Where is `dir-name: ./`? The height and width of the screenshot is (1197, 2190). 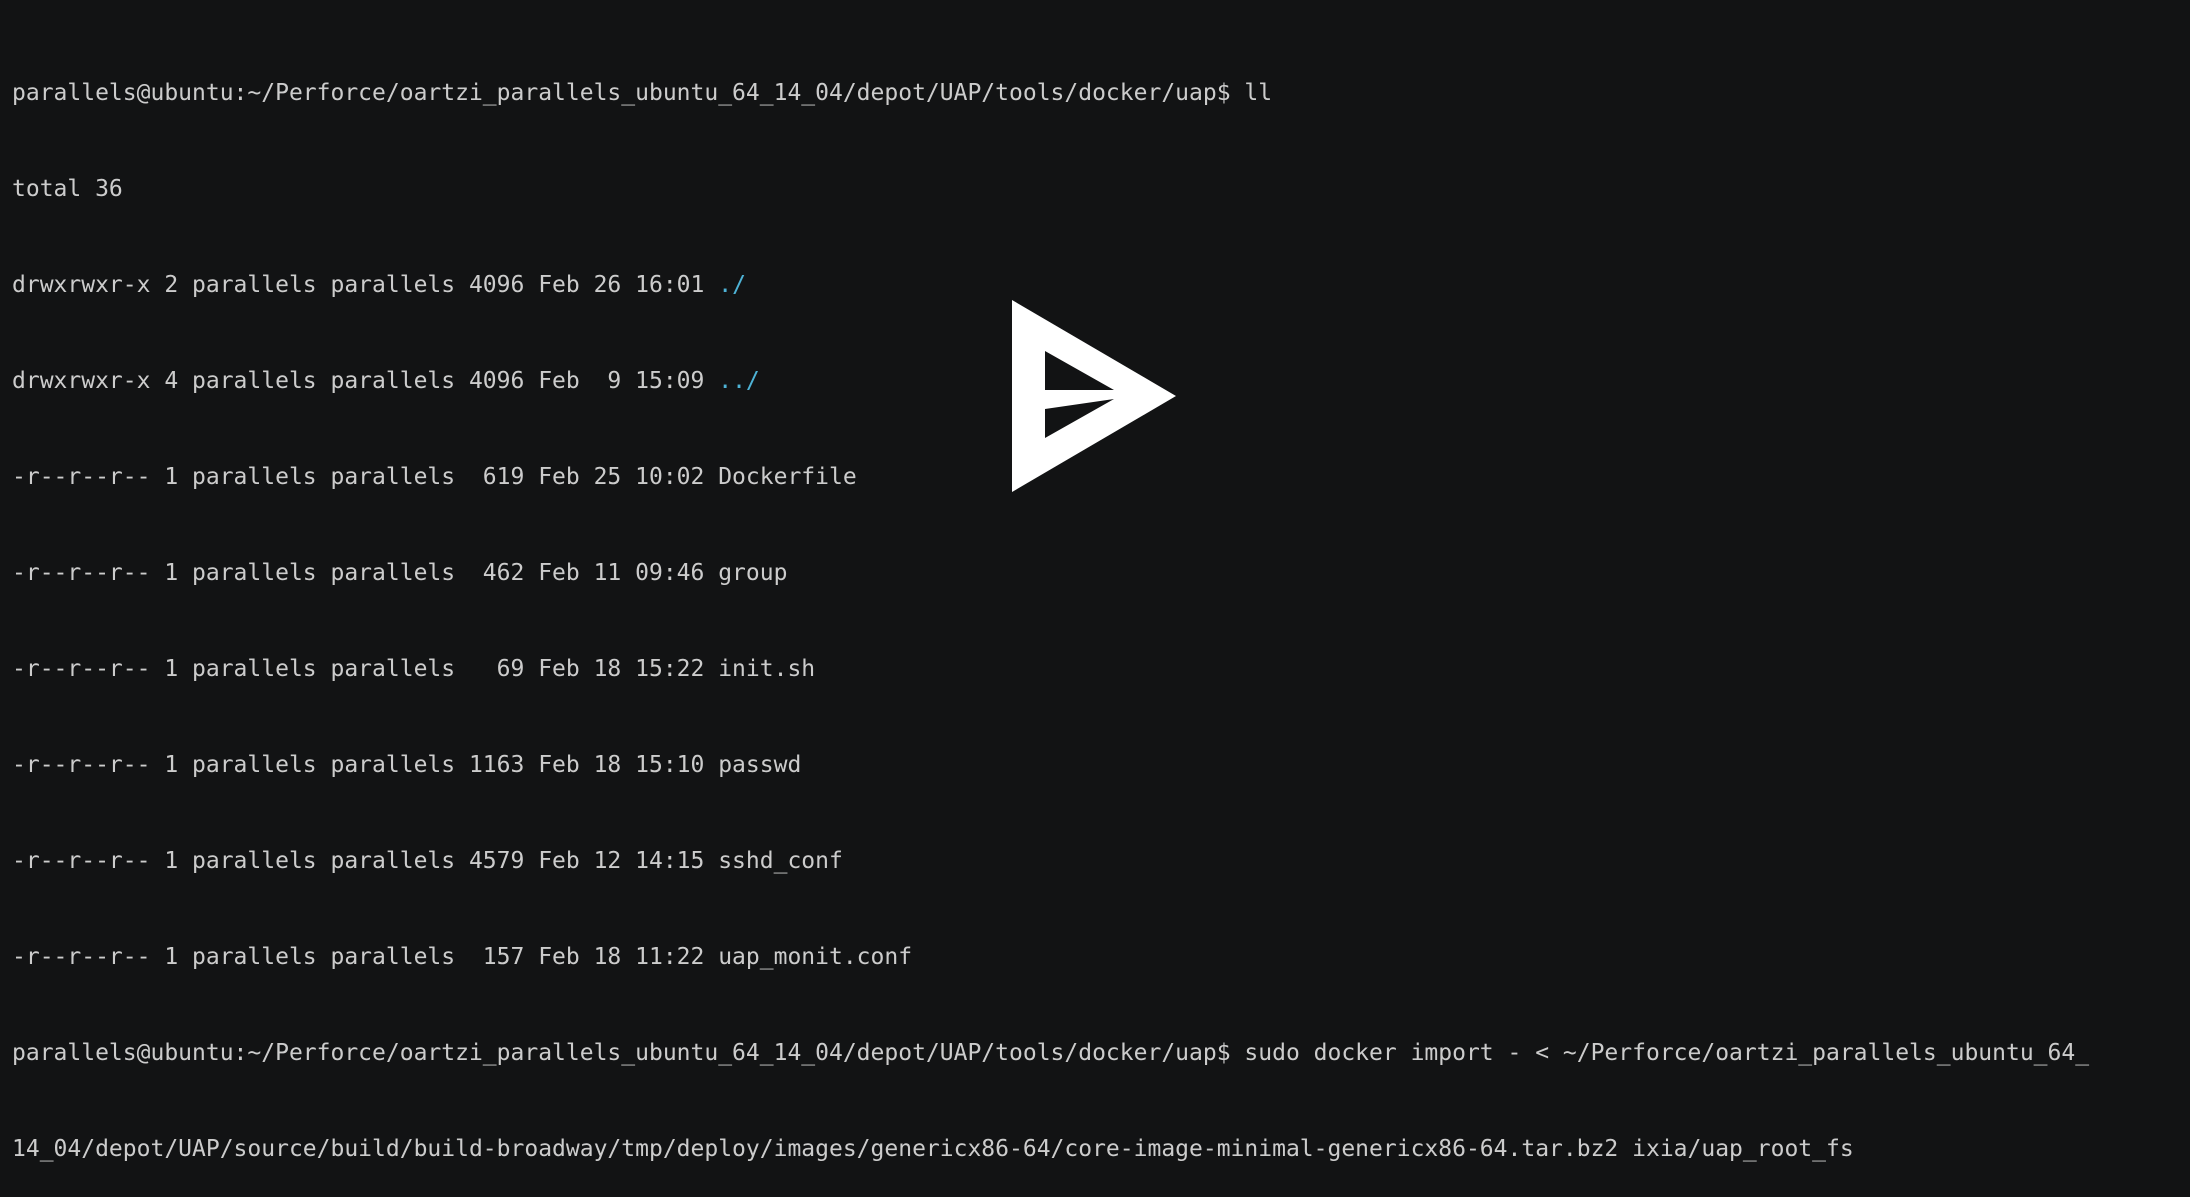 dir-name: ./ is located at coordinates (732, 285).